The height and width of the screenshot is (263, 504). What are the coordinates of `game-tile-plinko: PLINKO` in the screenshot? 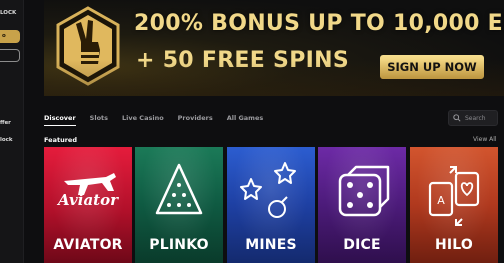 It's located at (179, 205).